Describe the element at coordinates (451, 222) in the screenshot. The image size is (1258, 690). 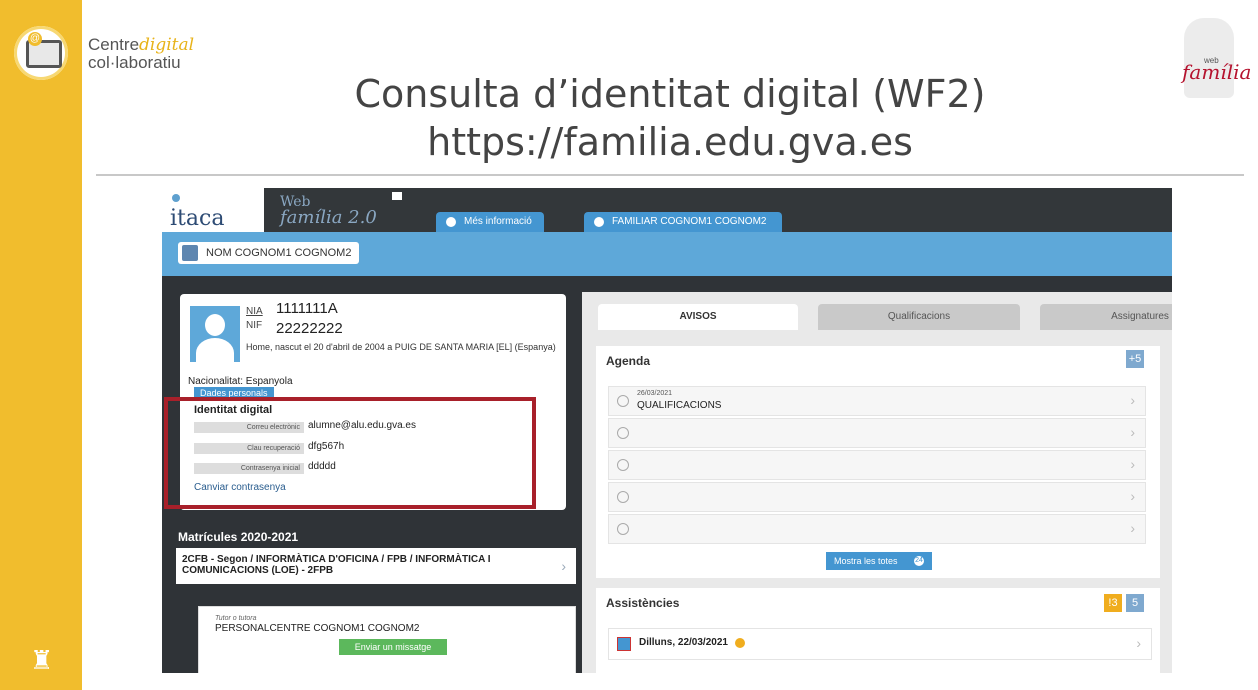
I see `info-icon` at that location.